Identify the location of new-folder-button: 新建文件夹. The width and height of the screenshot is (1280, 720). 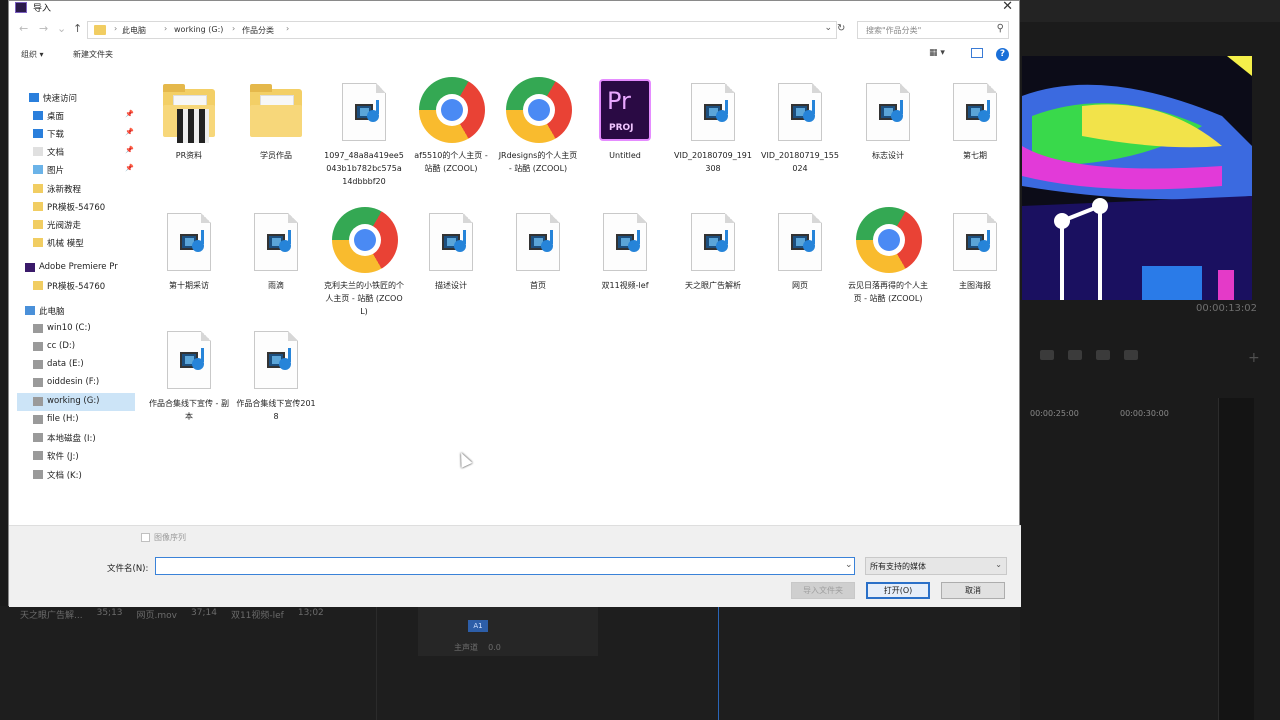
(93, 54).